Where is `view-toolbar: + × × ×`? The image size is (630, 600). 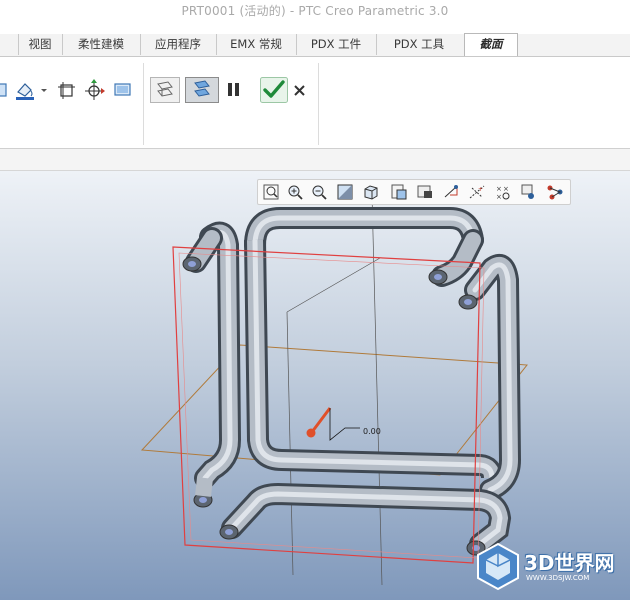 view-toolbar: + × × × is located at coordinates (414, 192).